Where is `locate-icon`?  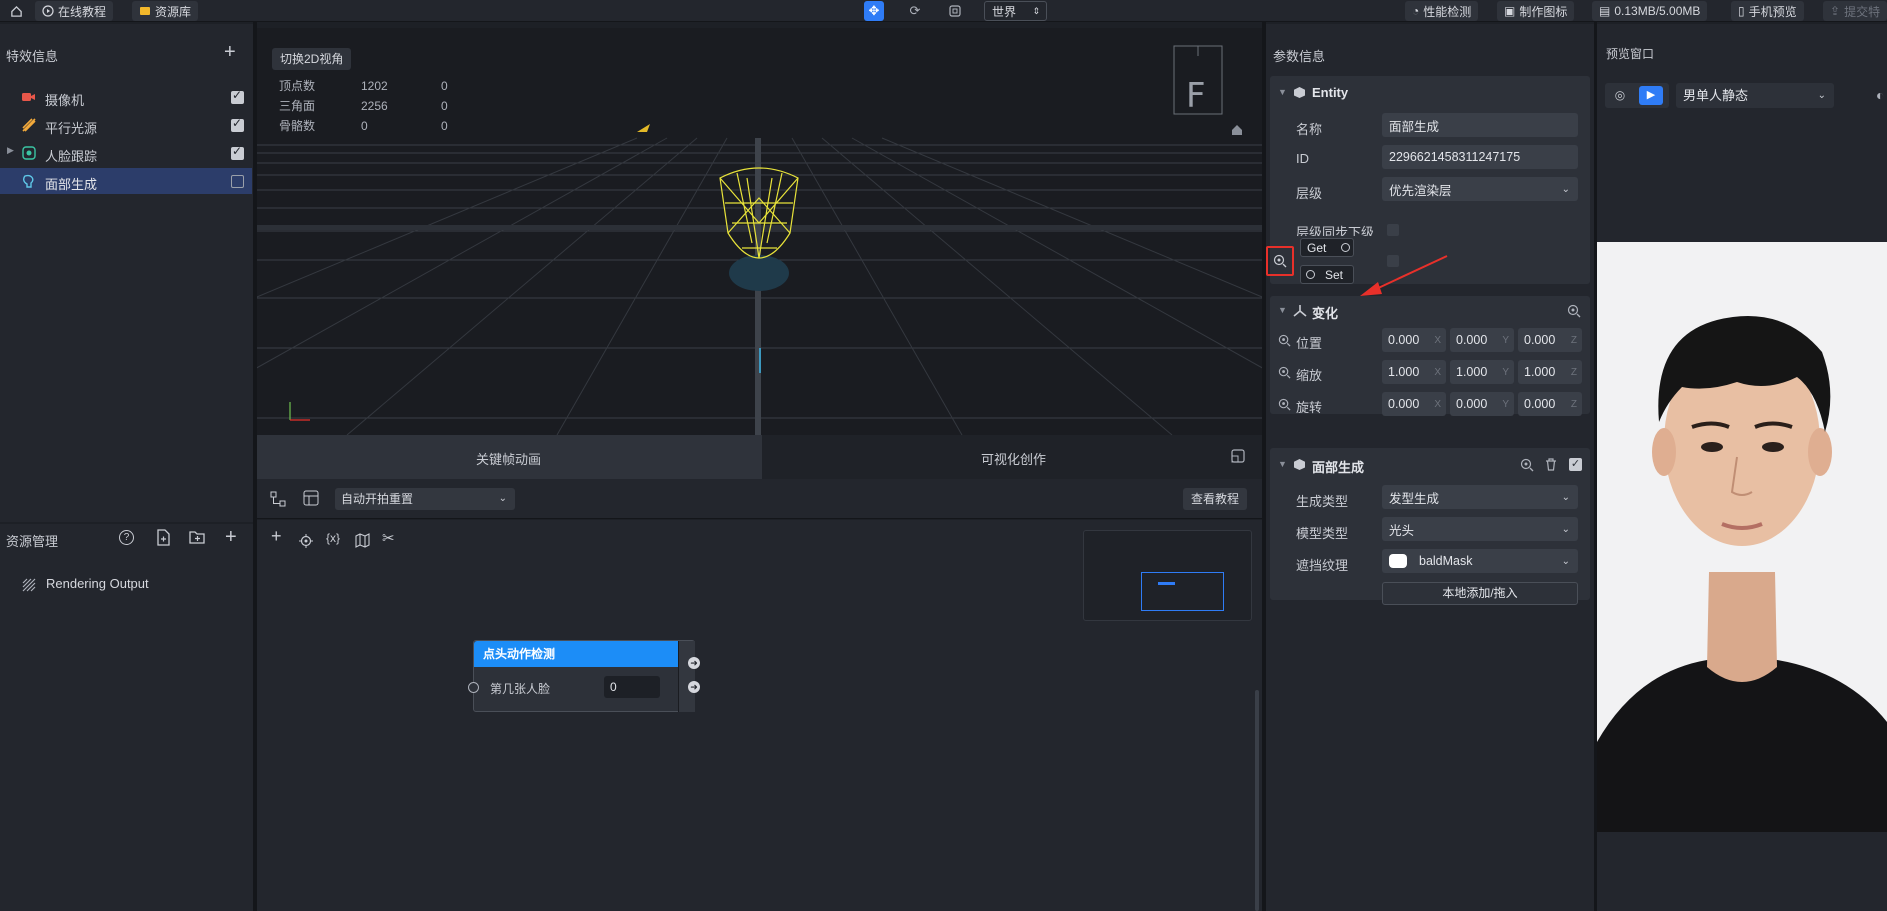 locate-icon is located at coordinates (306, 541).